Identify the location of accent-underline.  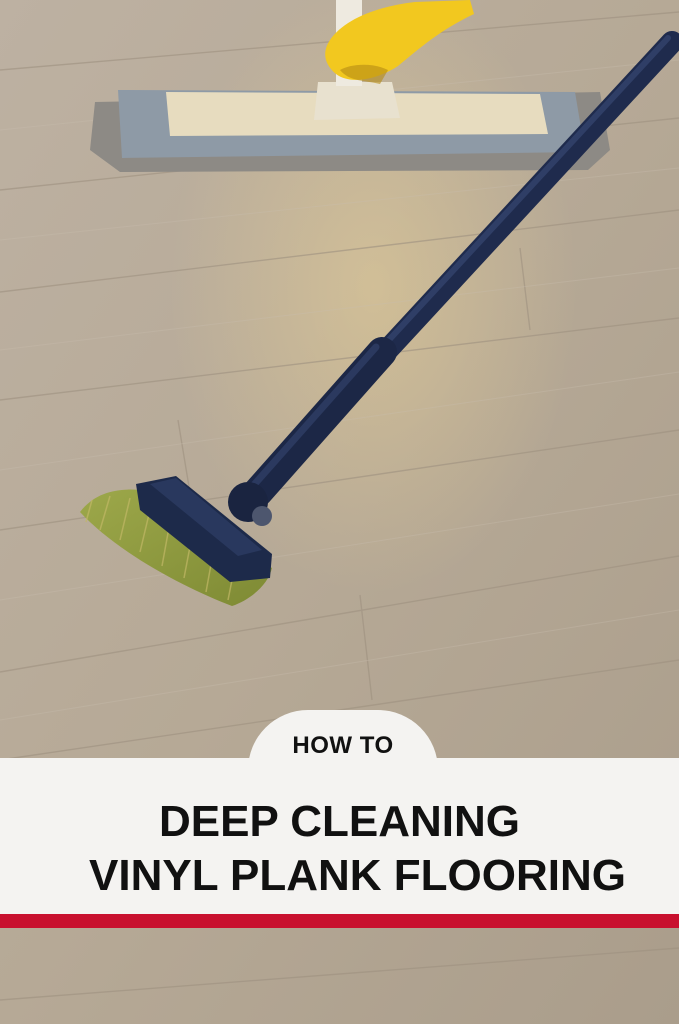
(339, 921).